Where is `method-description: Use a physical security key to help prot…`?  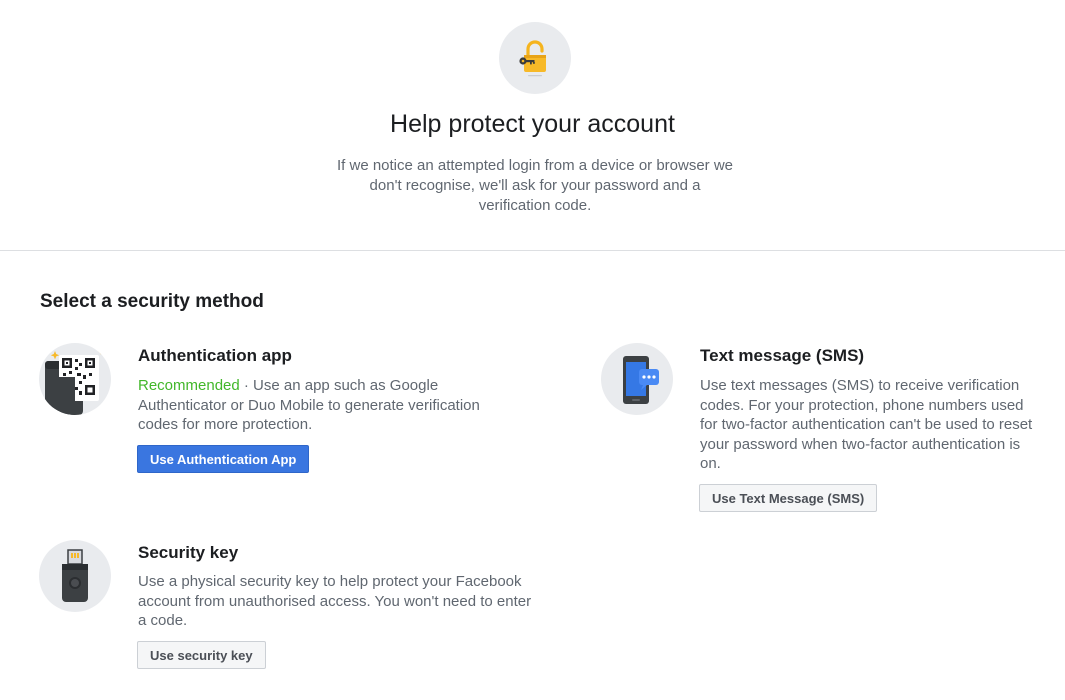
method-description: Use a physical security key to help prot… is located at coordinates (335, 601).